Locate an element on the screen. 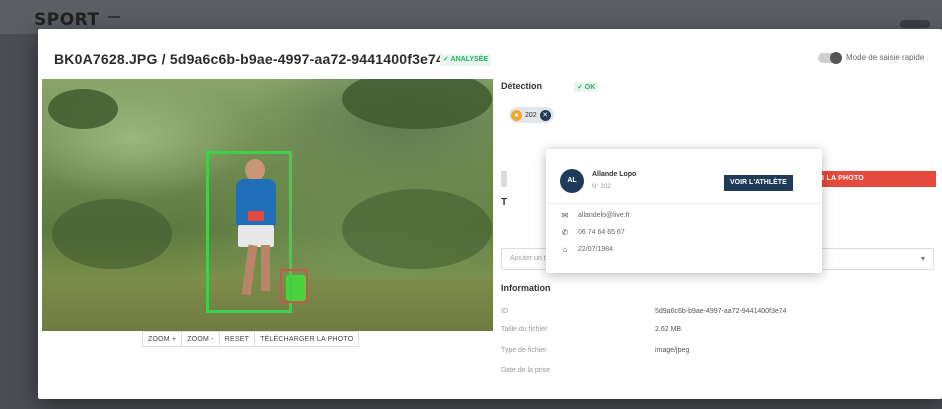  info-key: Taille du fichier is located at coordinates (524, 329).